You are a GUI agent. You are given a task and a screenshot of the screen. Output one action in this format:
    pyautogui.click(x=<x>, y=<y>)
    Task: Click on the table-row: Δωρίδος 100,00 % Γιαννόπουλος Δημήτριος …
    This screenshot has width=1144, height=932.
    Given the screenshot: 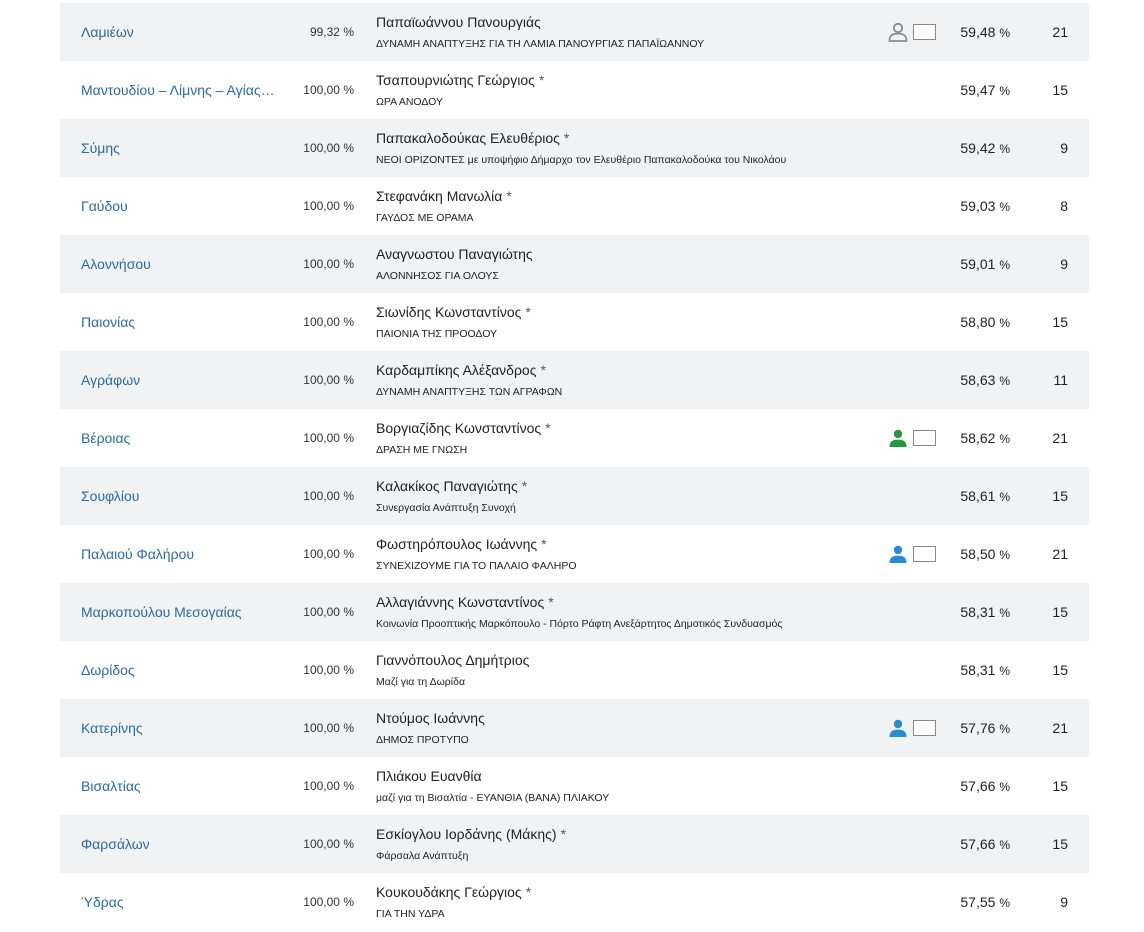 What is the action you would take?
    pyautogui.click(x=574, y=670)
    